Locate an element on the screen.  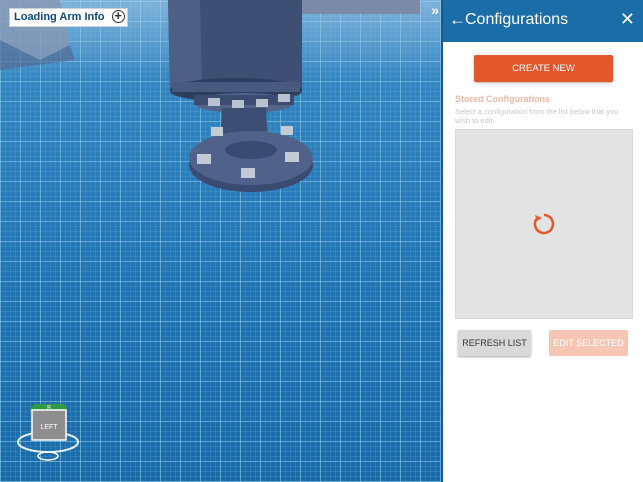
edit-selected-button: EDIT SELECTED is located at coordinates (588, 343).